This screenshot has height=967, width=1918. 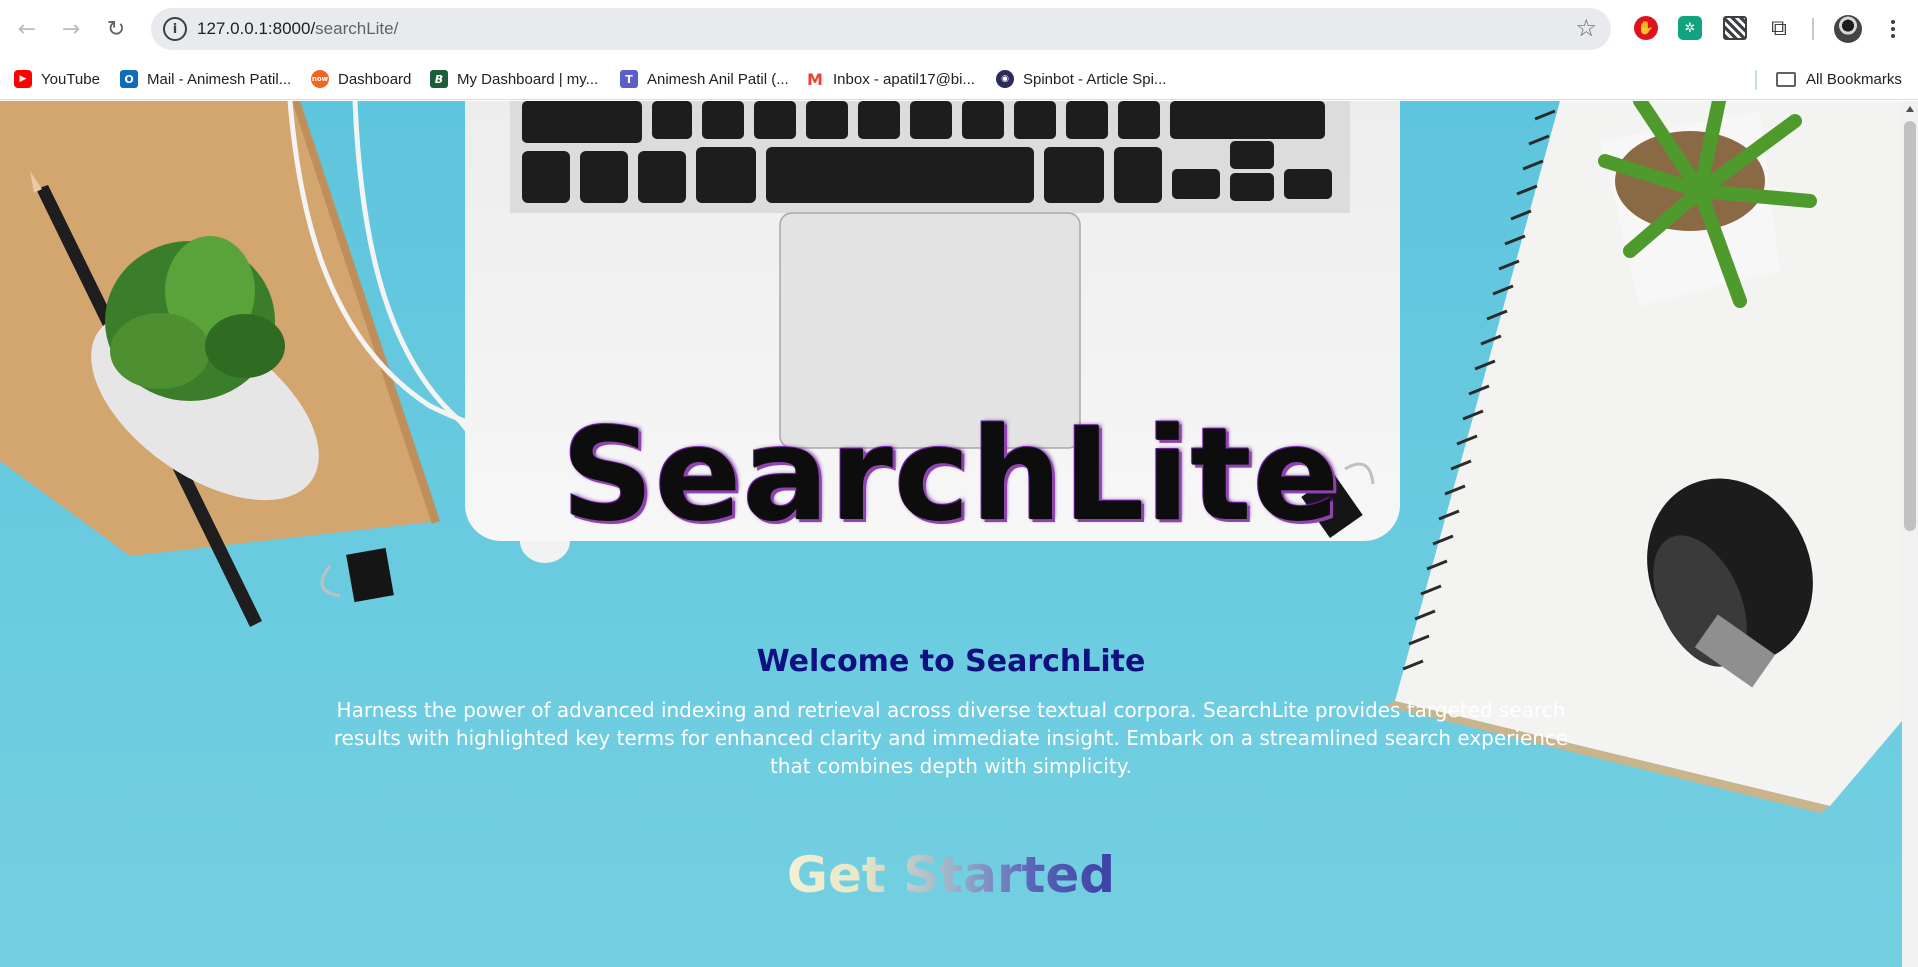 I want to click on url-path: searchLite/, so click(x=357, y=28).